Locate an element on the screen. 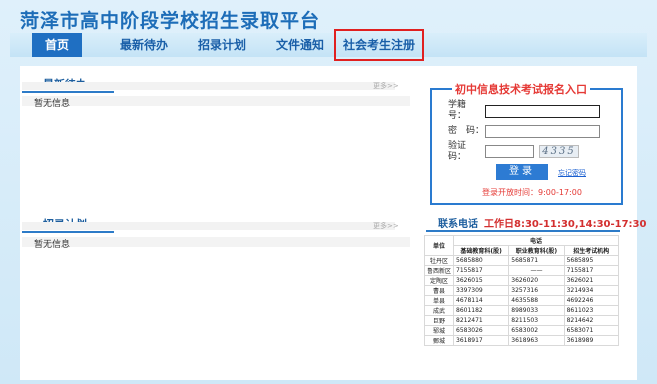  contact-underline is located at coordinates (523, 231).